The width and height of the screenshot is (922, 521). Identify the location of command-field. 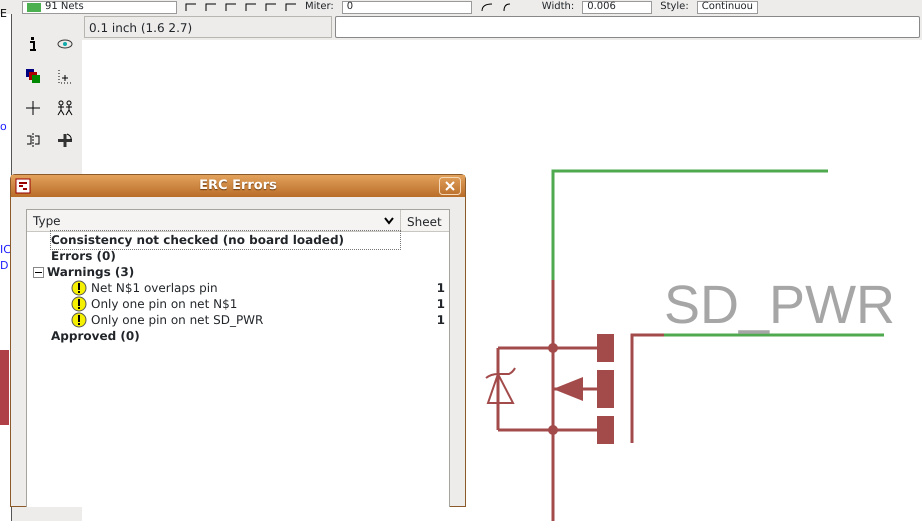
(627, 27).